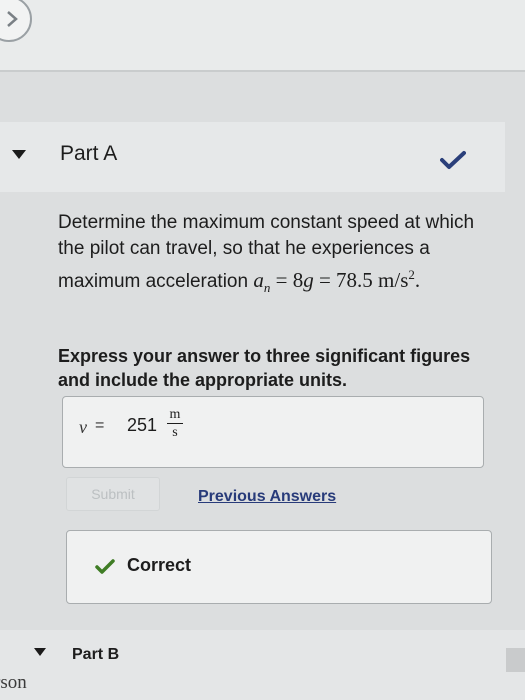  What do you see at coordinates (100, 425) in the screenshot?
I see `answer-equals: =` at bounding box center [100, 425].